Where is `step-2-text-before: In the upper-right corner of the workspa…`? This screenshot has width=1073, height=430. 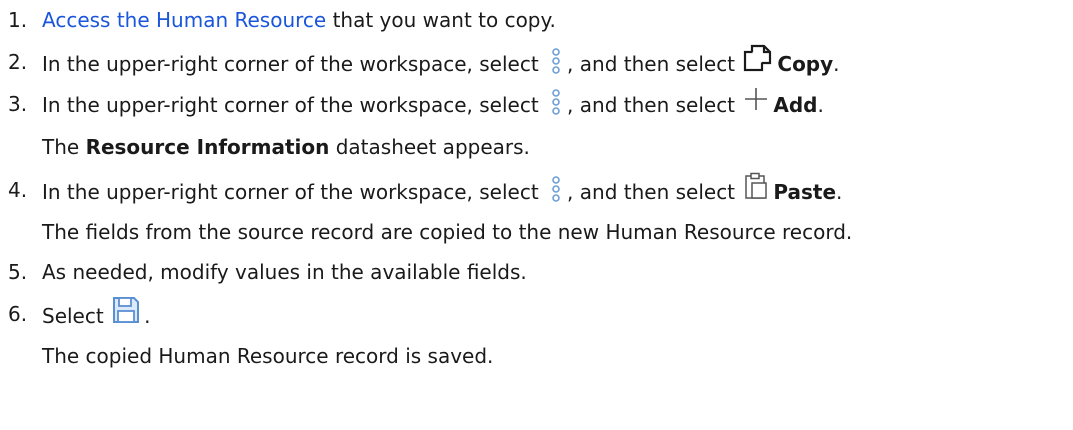
step-2-text-before: In the upper-right corner of the workspa… is located at coordinates (294, 64).